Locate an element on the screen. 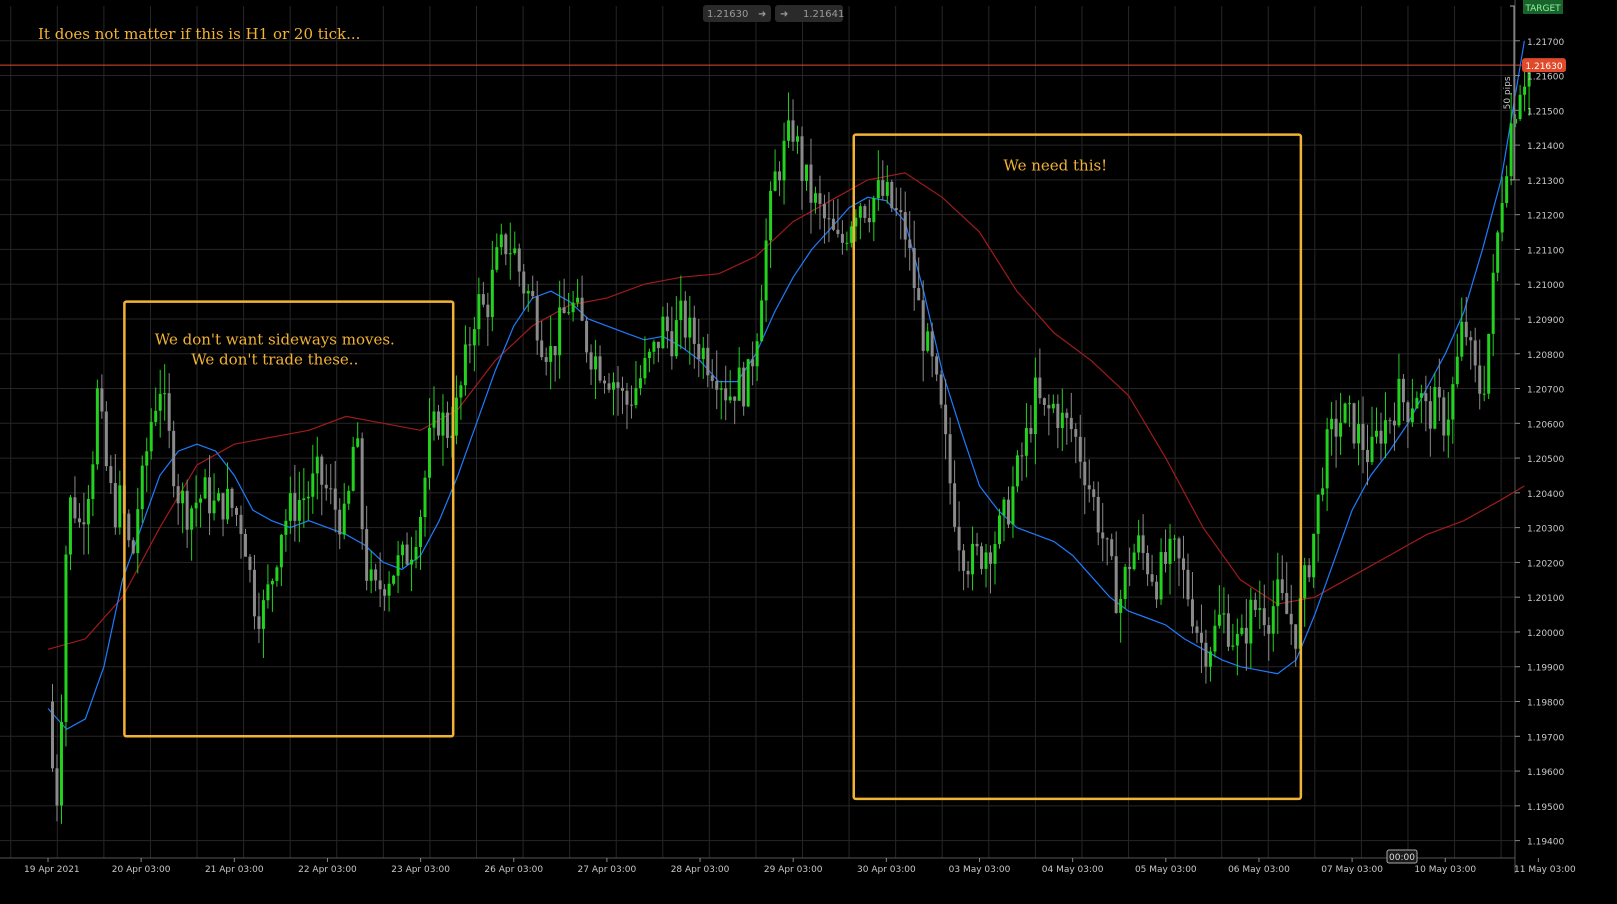 The width and height of the screenshot is (1617, 904). price-tick-label: 1.20500 is located at coordinates (1545, 460).